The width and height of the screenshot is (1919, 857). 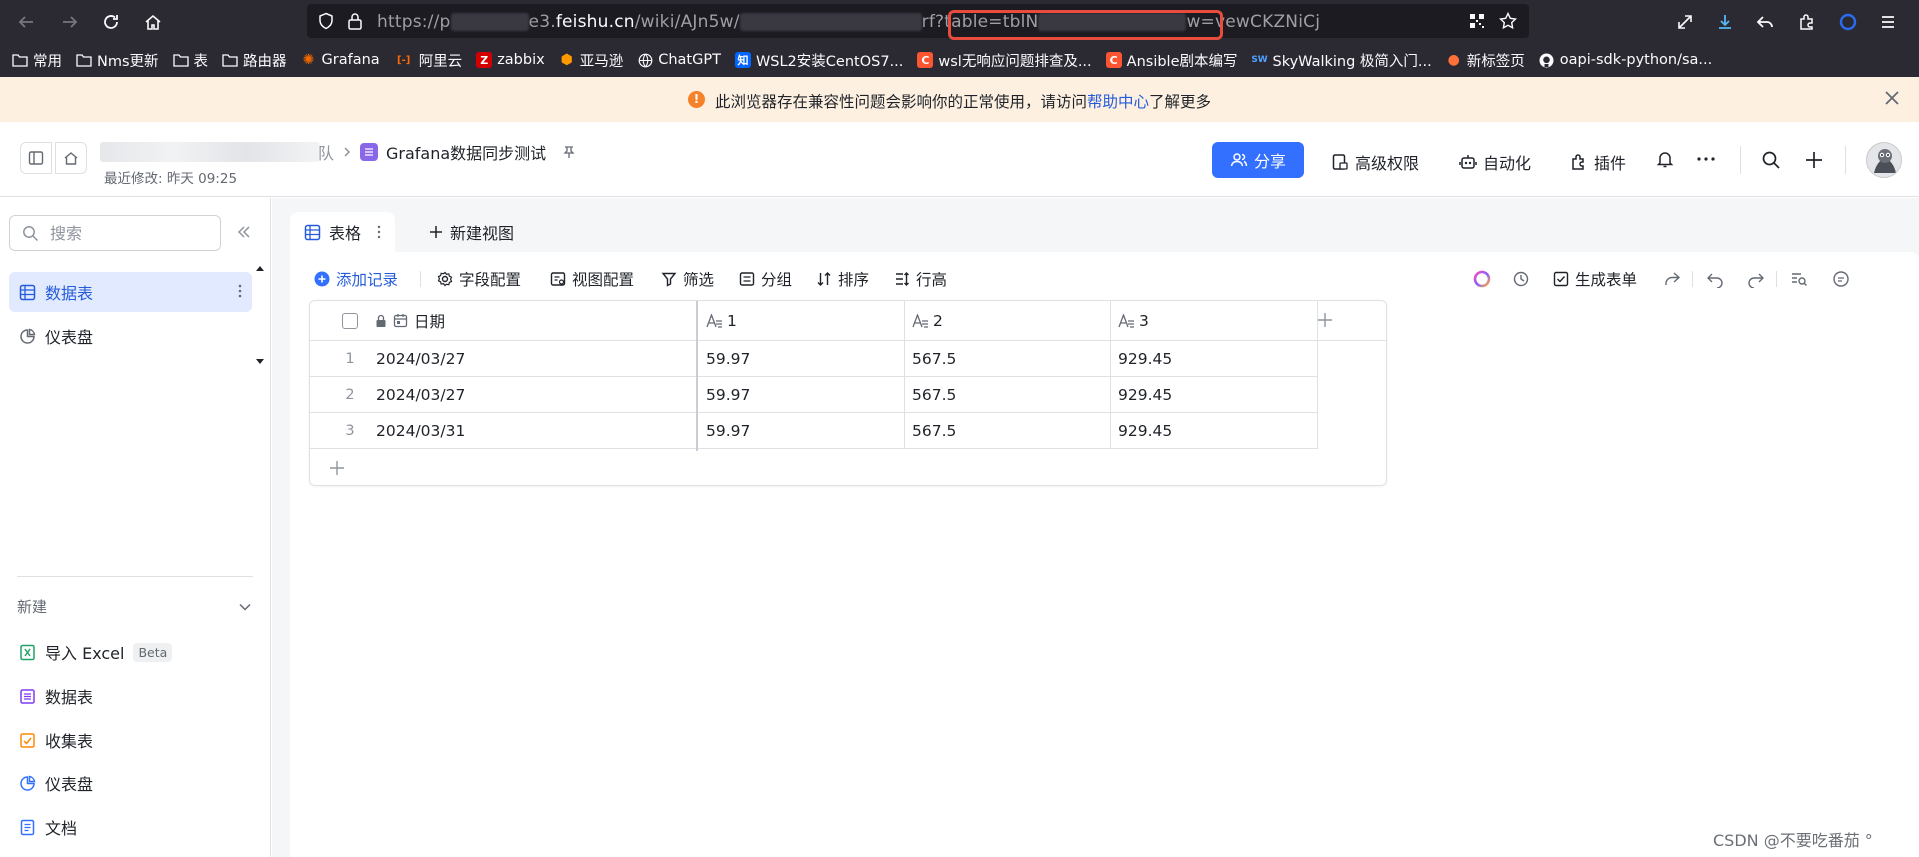 I want to click on avatar, so click(x=1884, y=160).